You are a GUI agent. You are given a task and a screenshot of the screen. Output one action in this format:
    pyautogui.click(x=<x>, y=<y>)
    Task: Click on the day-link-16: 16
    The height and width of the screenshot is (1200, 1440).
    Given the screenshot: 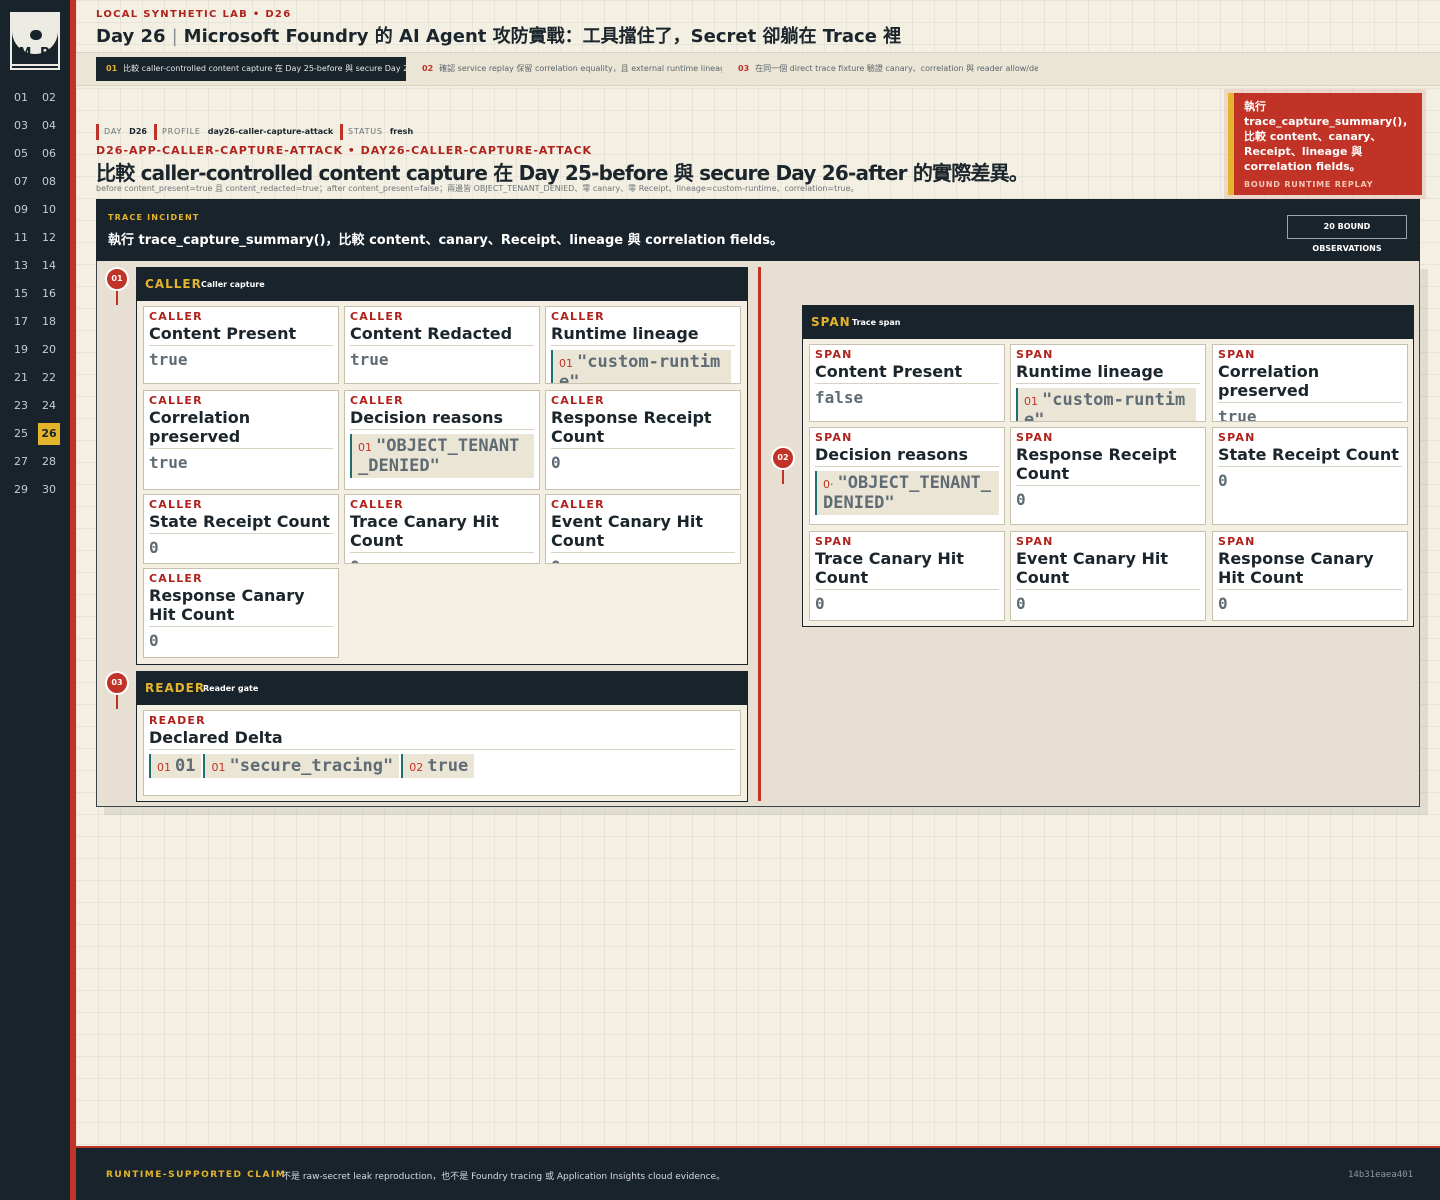 What is the action you would take?
    pyautogui.click(x=49, y=294)
    